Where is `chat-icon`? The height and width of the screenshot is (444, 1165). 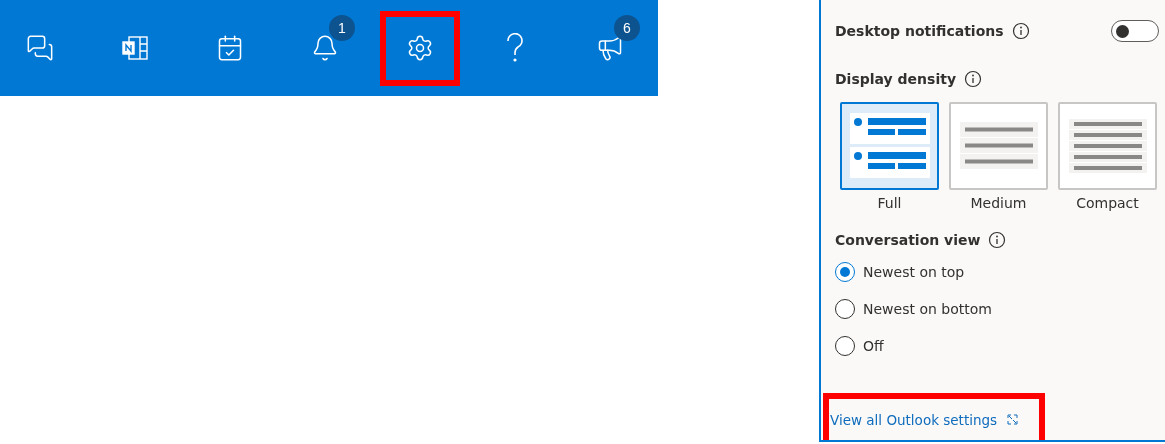 chat-icon is located at coordinates (40, 48).